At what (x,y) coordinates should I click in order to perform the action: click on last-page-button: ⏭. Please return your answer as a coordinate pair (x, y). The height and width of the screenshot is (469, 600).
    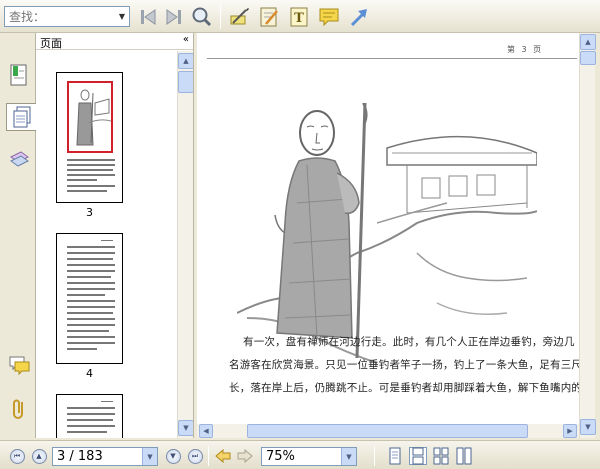
    Looking at the image, I should click on (195, 456).